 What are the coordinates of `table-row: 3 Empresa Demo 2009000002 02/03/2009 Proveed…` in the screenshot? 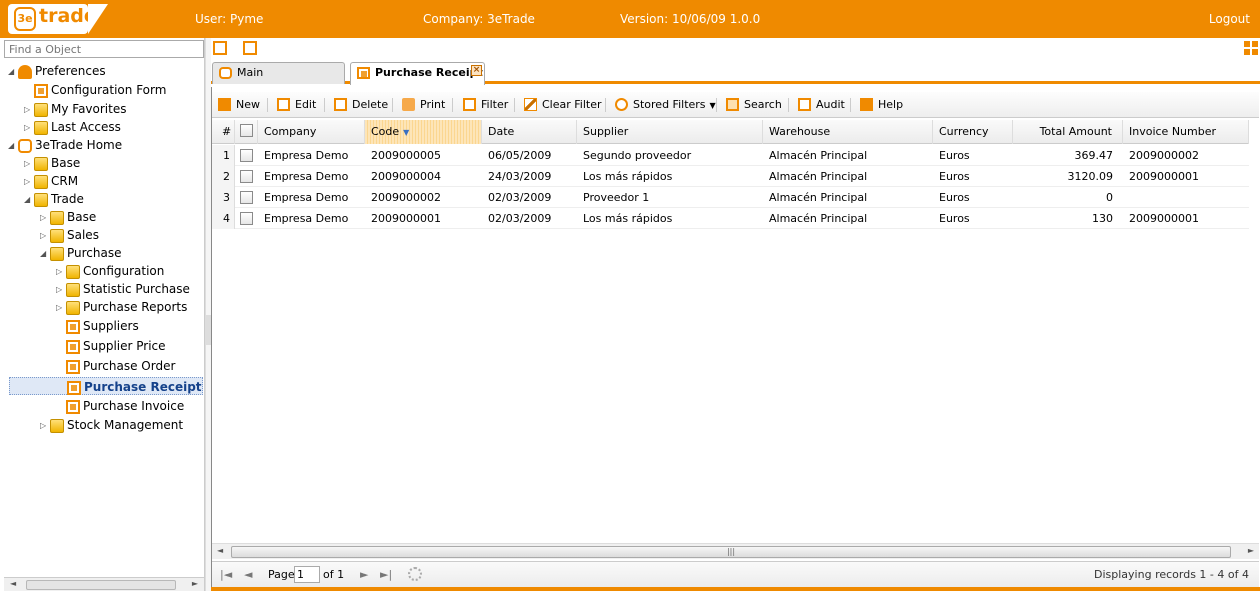 It's located at (730, 197).